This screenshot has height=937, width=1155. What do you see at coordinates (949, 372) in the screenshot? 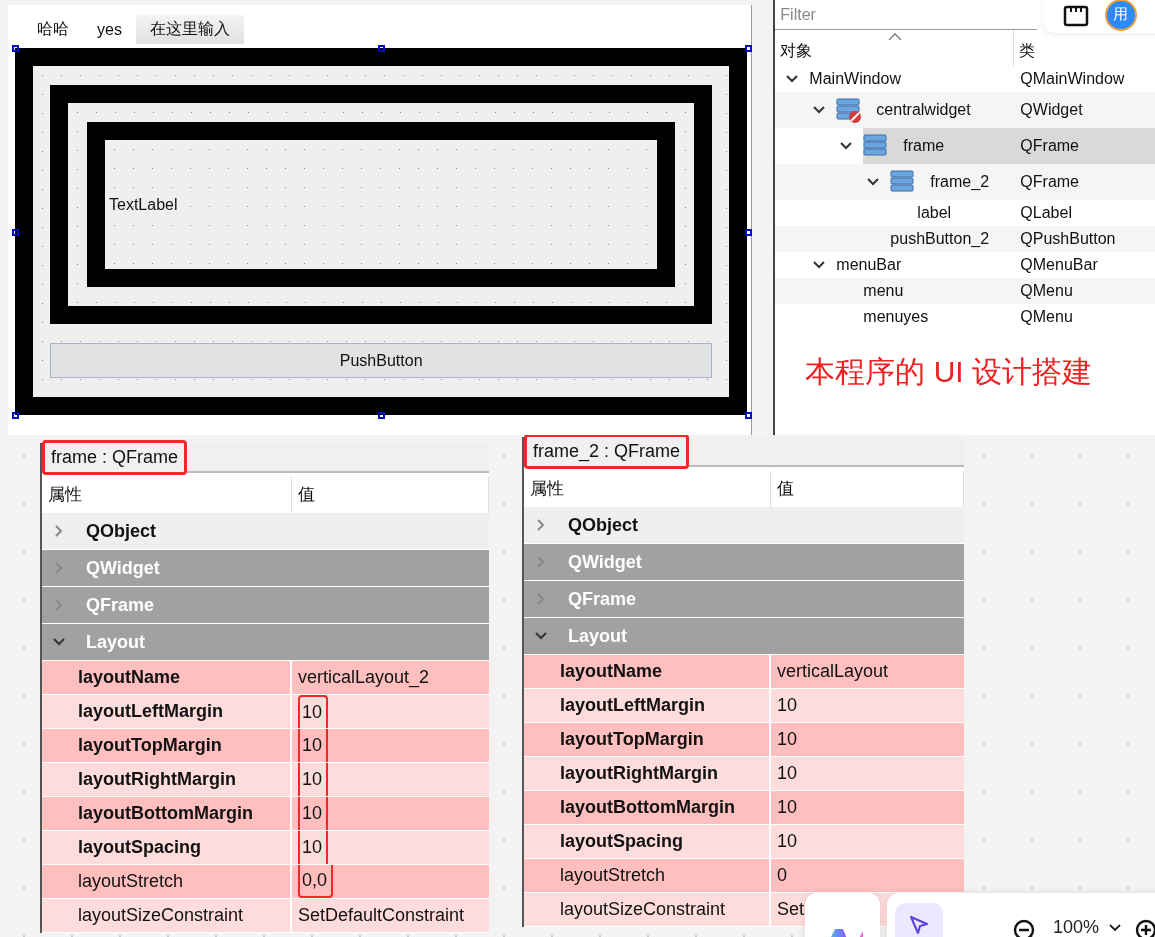
I see `annotation-text: 本程序的 UI 设计搭建` at bounding box center [949, 372].